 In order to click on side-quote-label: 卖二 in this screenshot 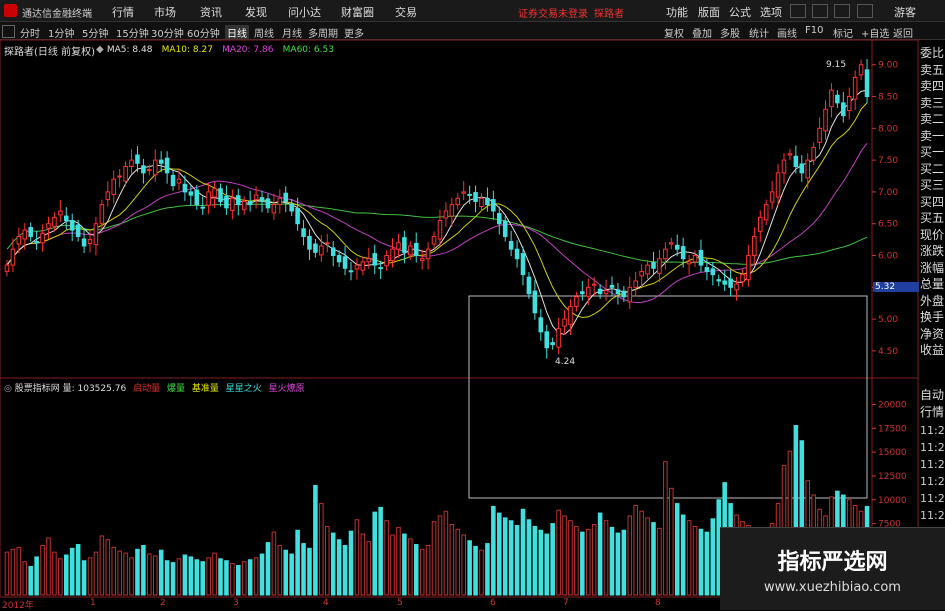, I will do `click(931, 119)`.